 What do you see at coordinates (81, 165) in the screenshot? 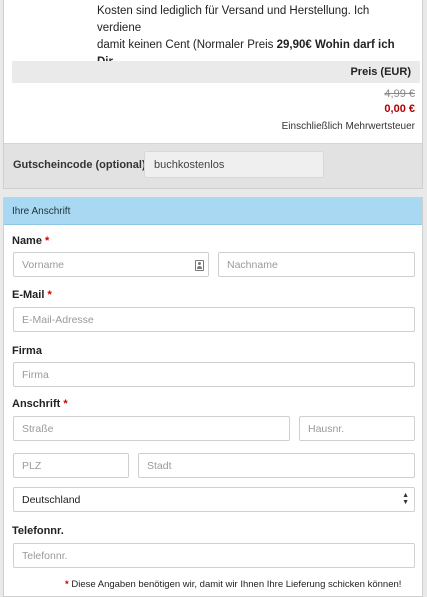
I see `voucher-label: Gutscheincode (optional):` at bounding box center [81, 165].